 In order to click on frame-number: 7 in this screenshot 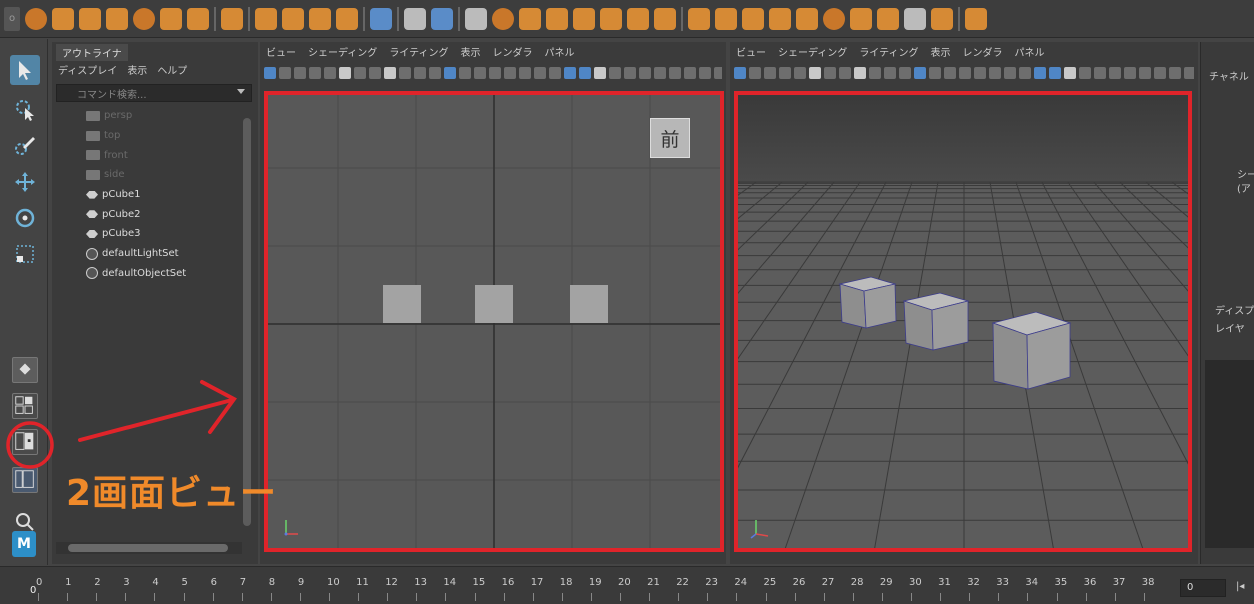, I will do `click(243, 582)`.